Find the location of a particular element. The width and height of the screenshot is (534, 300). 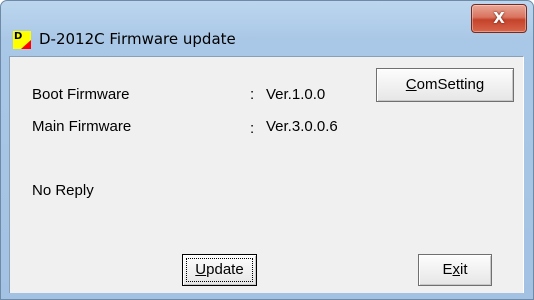

window-title: D-2012C Firmware update is located at coordinates (137, 39).